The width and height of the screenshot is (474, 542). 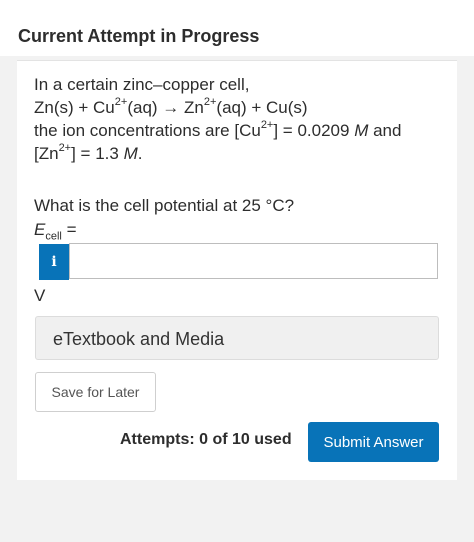 What do you see at coordinates (97, 153) in the screenshot?
I see `text-part: ] = 1.3` at bounding box center [97, 153].